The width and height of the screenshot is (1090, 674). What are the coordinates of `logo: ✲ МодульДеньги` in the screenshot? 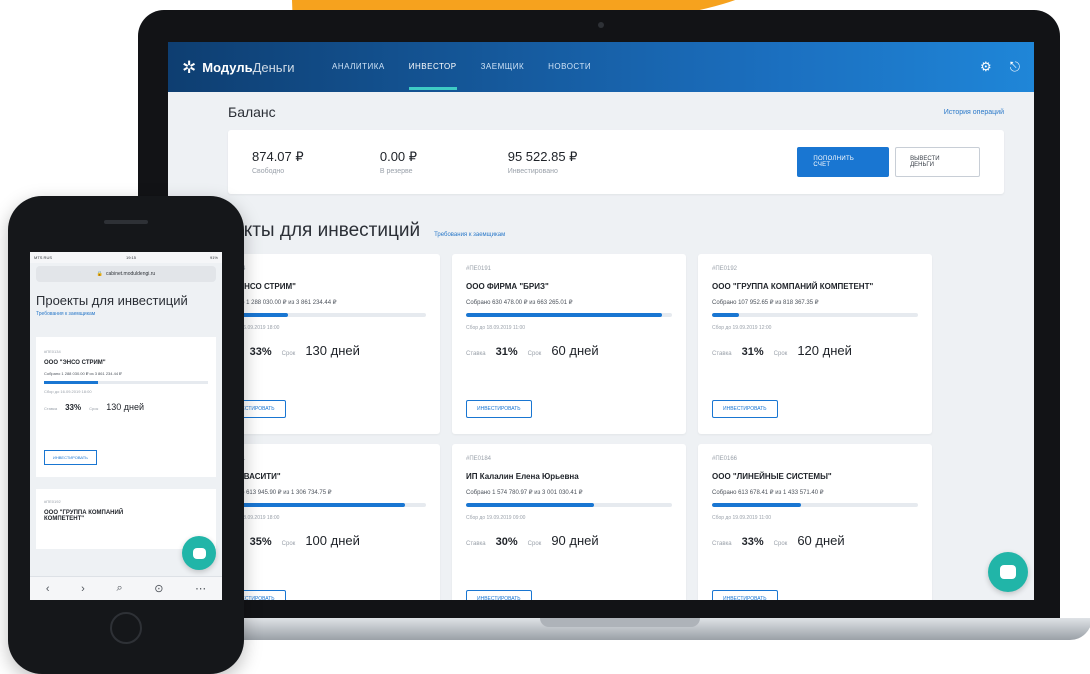 It's located at (257, 67).